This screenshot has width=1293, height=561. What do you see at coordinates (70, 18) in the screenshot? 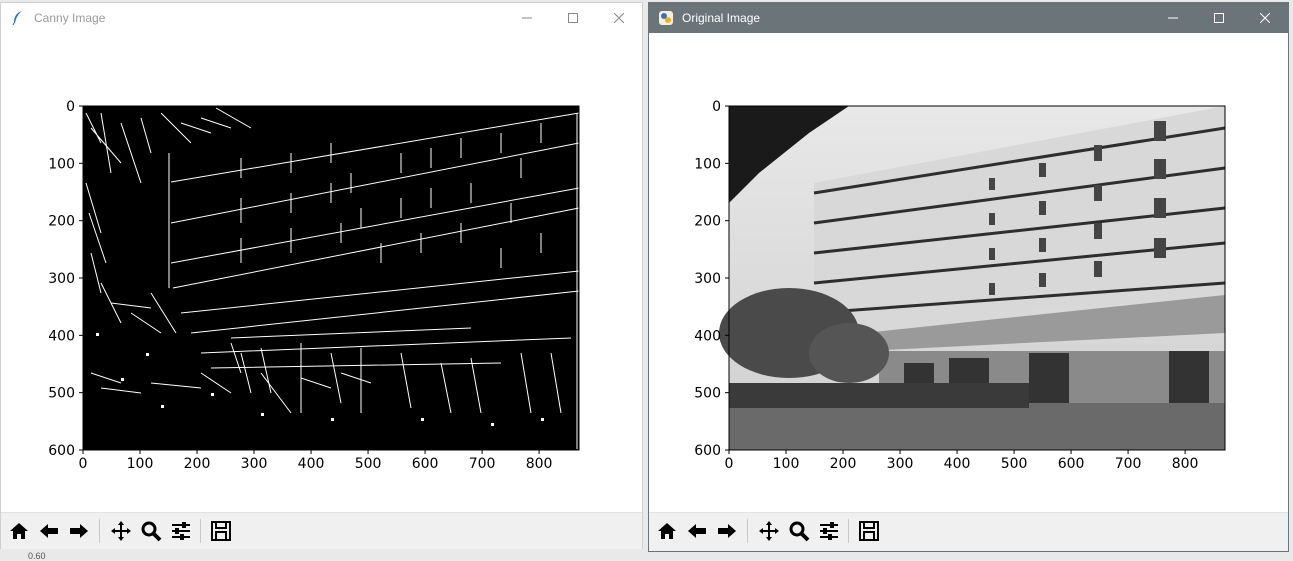
I see `window-title: Canny Image` at bounding box center [70, 18].